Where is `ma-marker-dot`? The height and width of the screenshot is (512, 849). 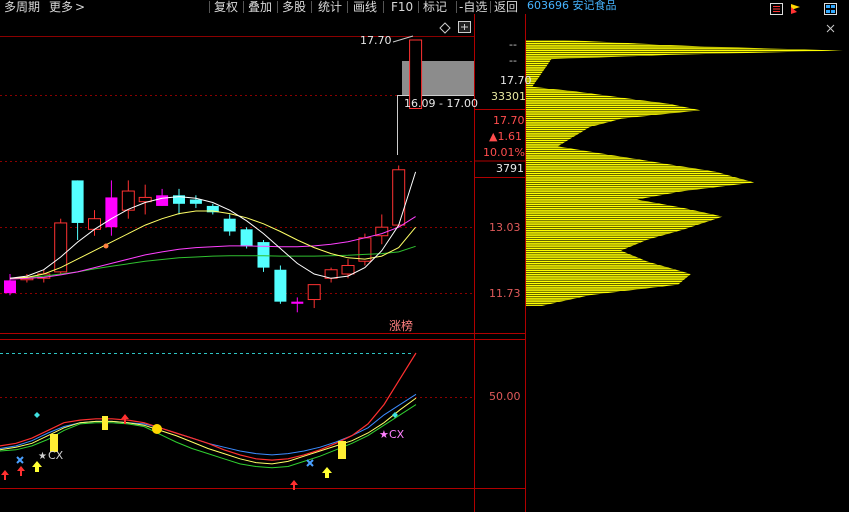 ma-marker-dot is located at coordinates (106, 246).